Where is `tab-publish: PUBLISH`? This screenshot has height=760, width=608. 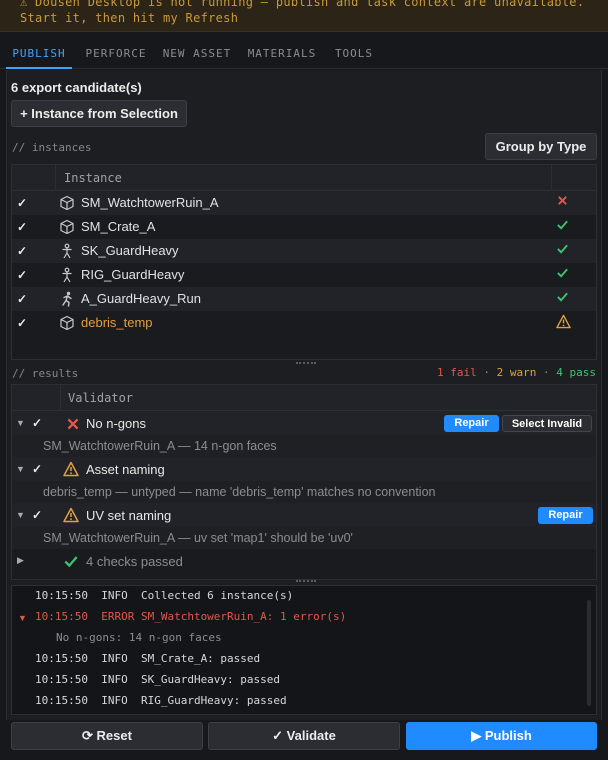
tab-publish: PUBLISH is located at coordinates (39, 54).